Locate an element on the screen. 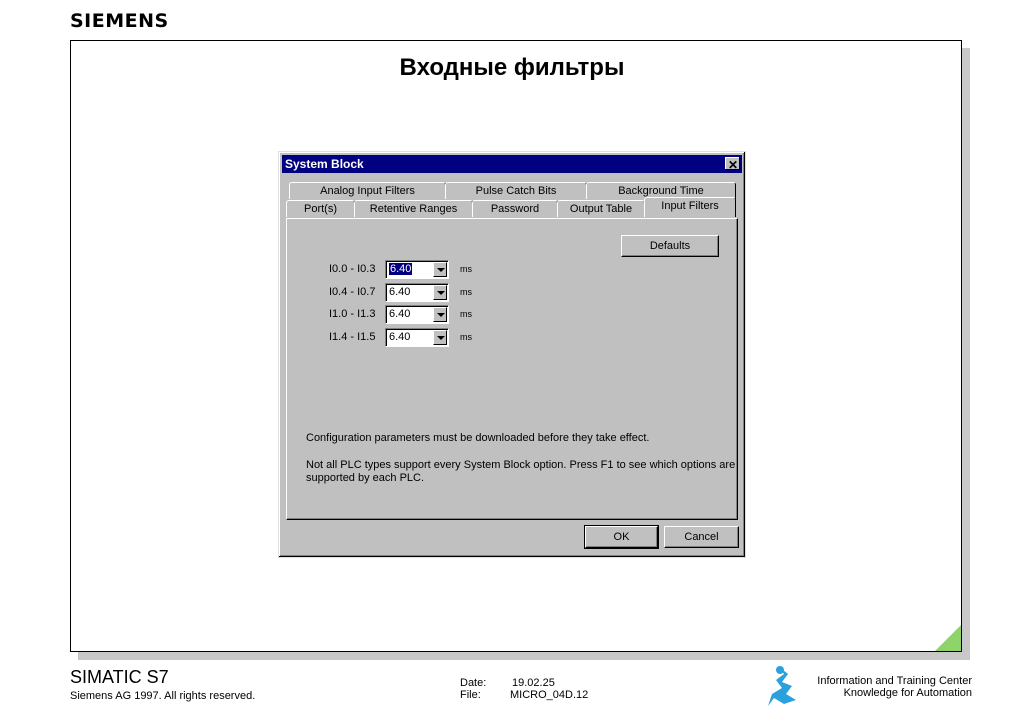 The image size is (1024, 709). file-value: MICRO_04D.12 is located at coordinates (549, 695).